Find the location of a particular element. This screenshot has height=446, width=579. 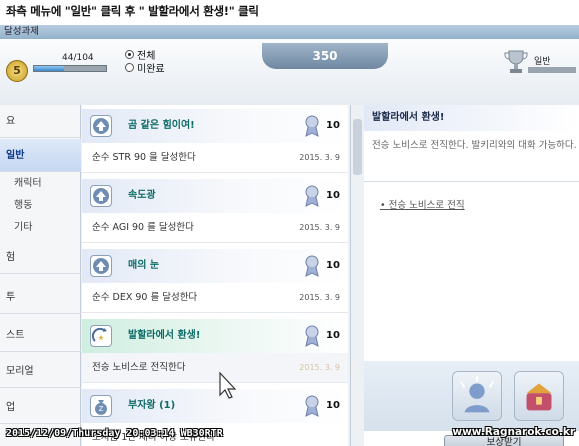

achievement-title: 매의 눈 is located at coordinates (144, 265).